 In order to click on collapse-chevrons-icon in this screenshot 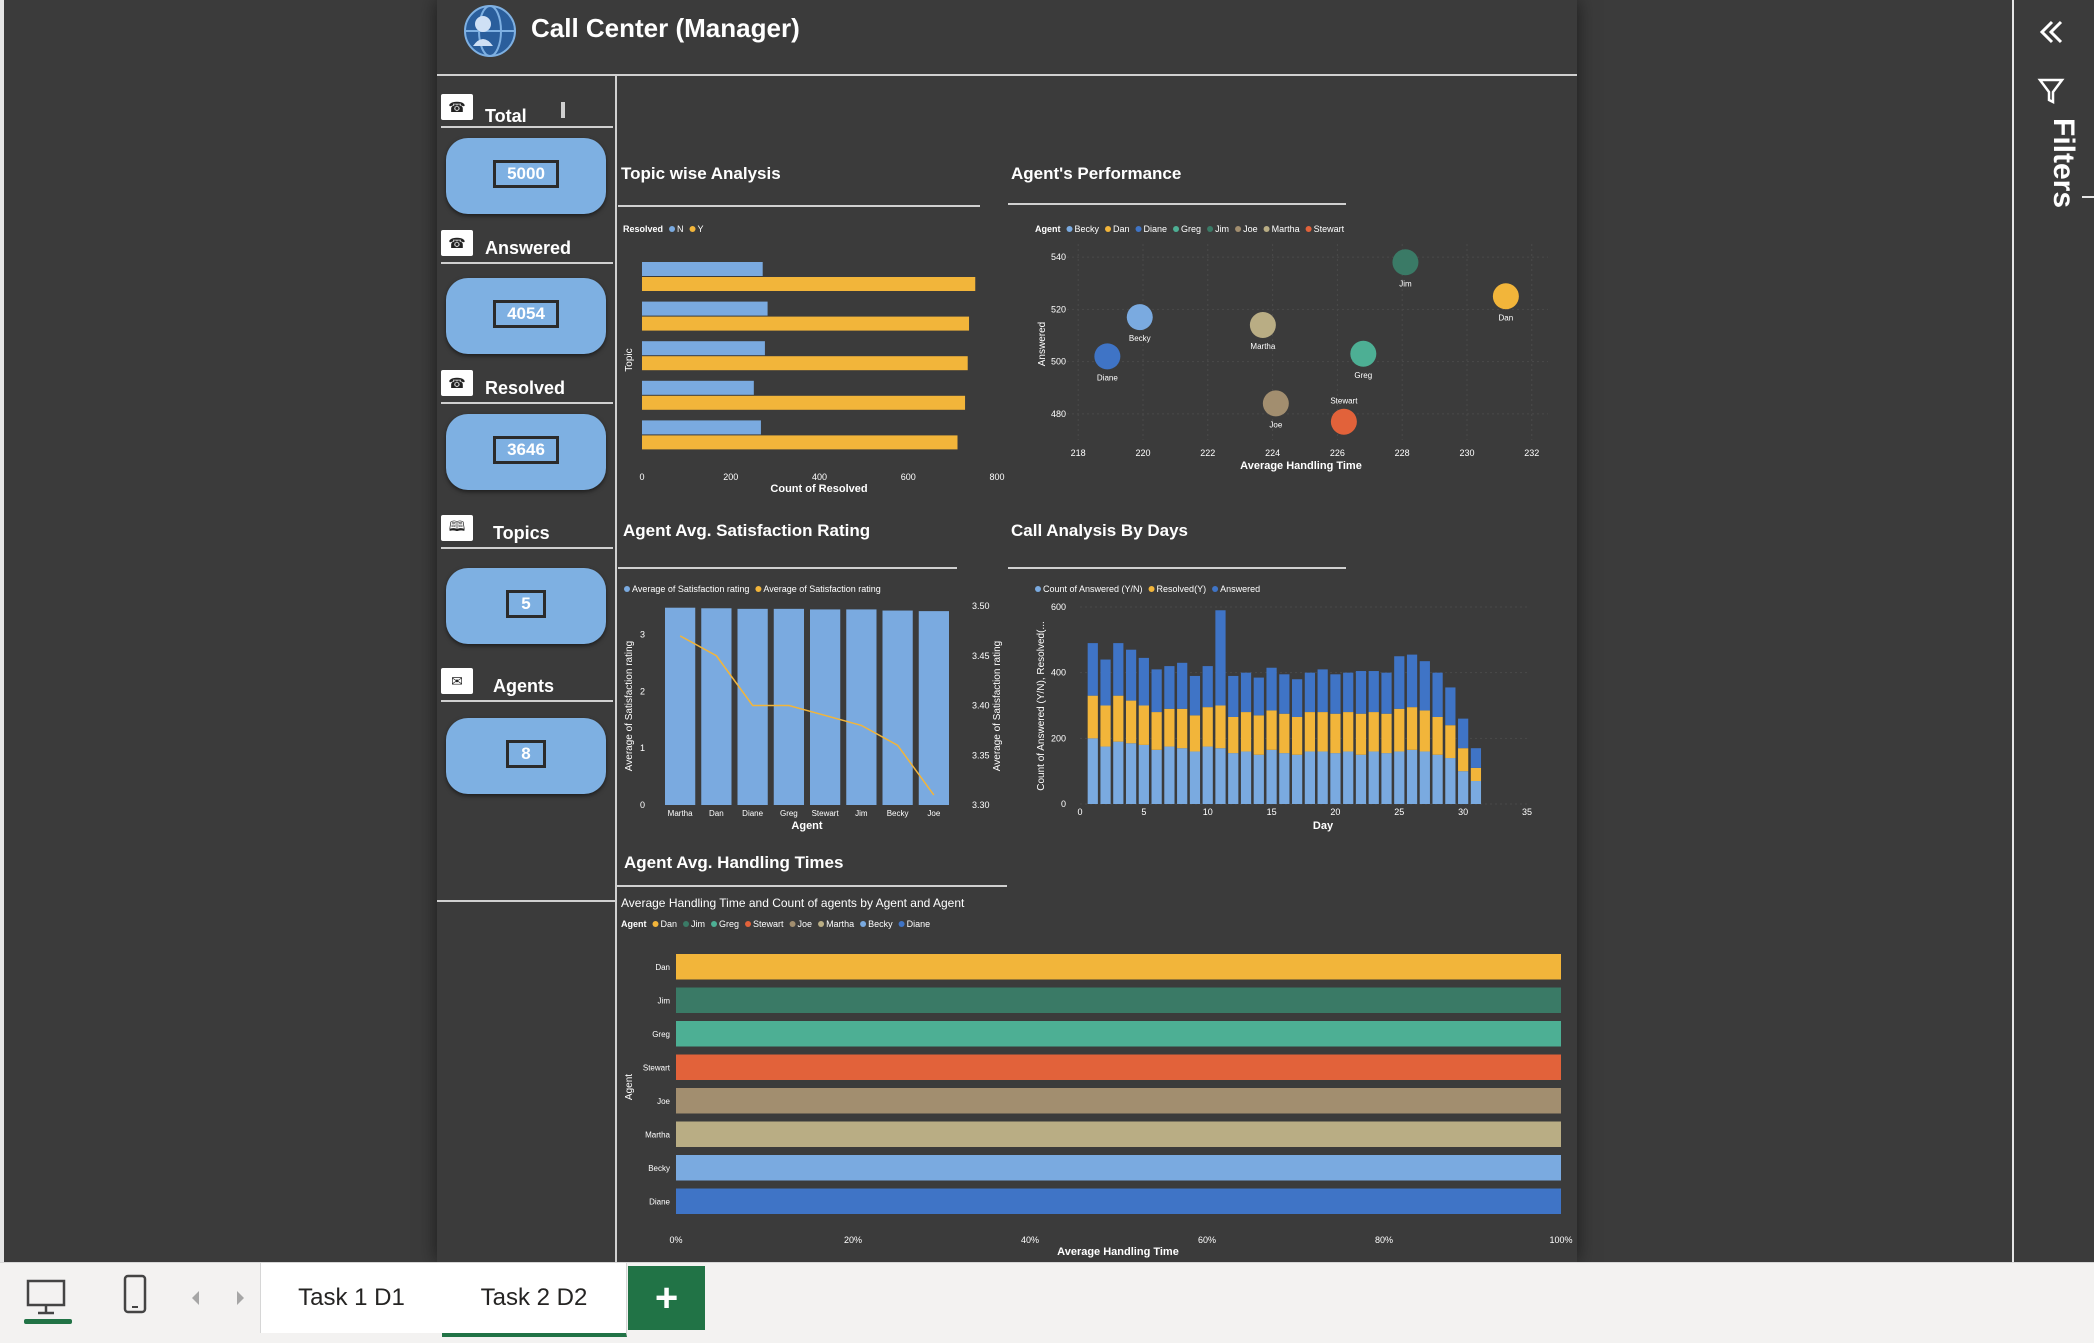, I will do `click(2050, 32)`.